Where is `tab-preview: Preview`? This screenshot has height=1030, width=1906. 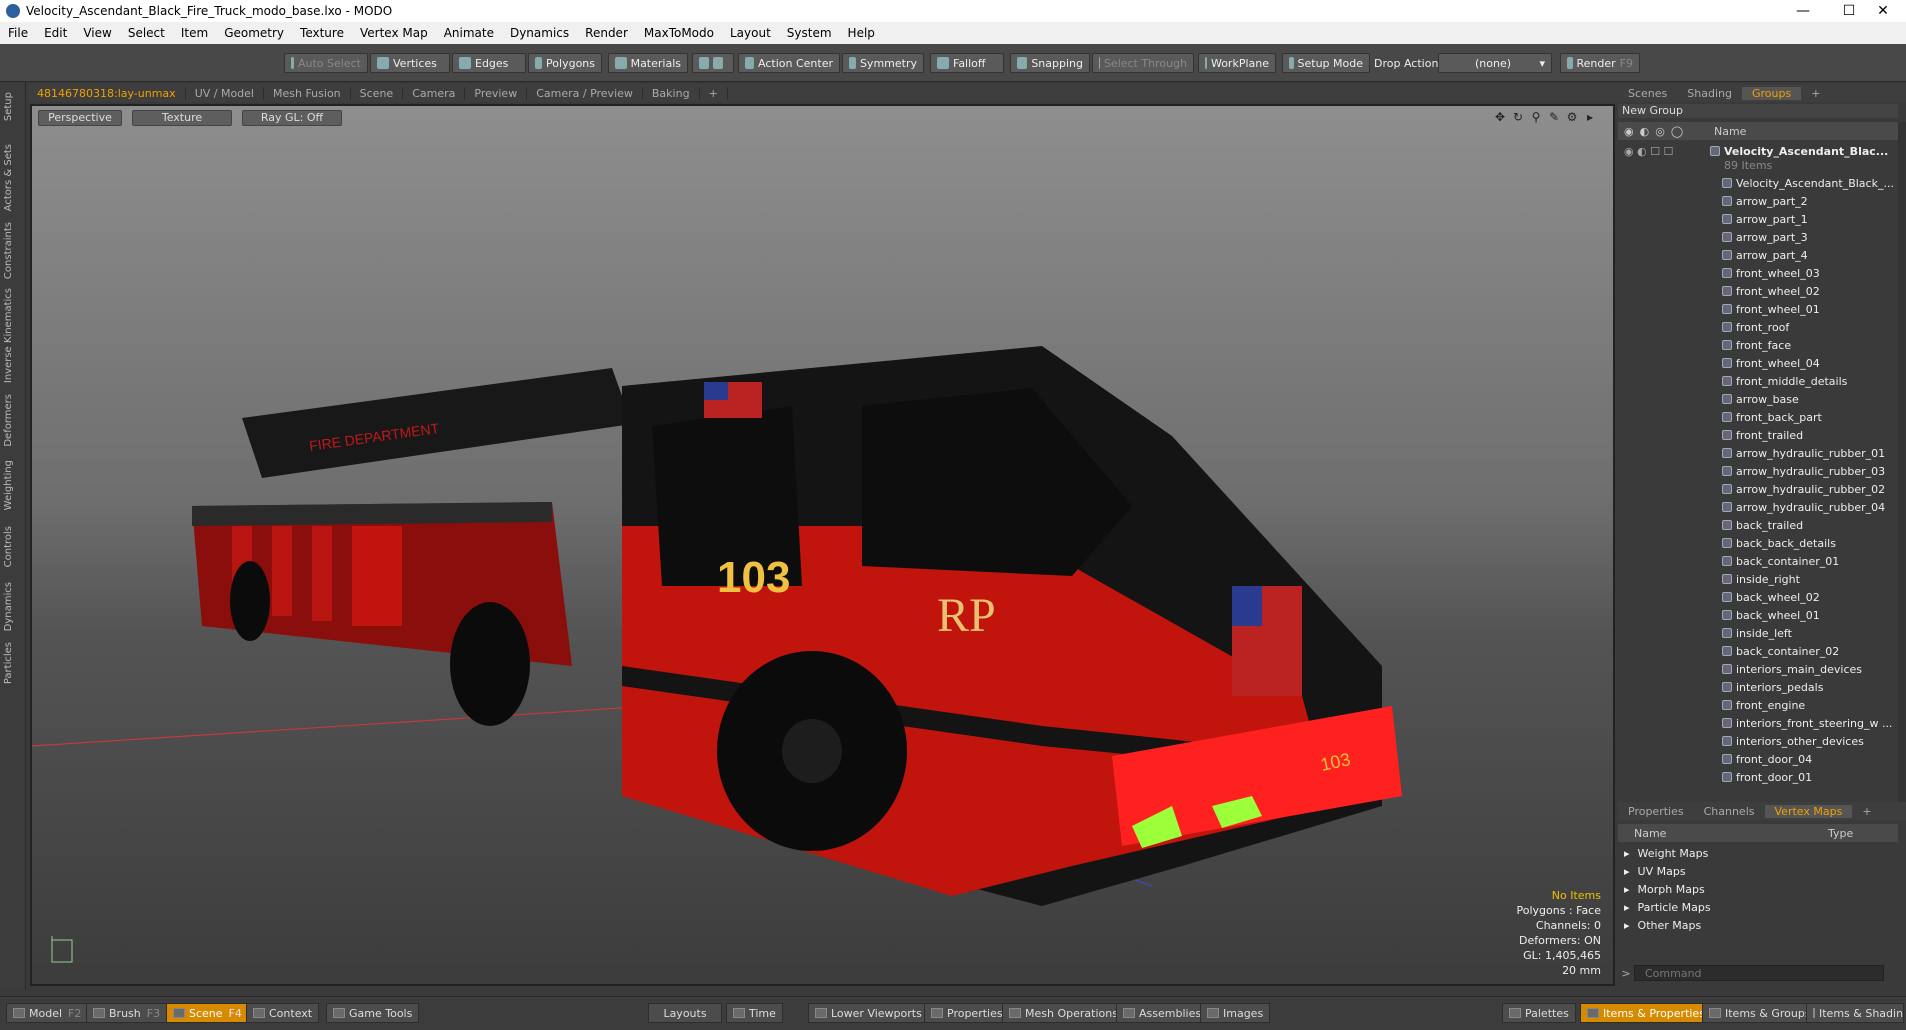
tab-preview: Preview is located at coordinates (496, 93).